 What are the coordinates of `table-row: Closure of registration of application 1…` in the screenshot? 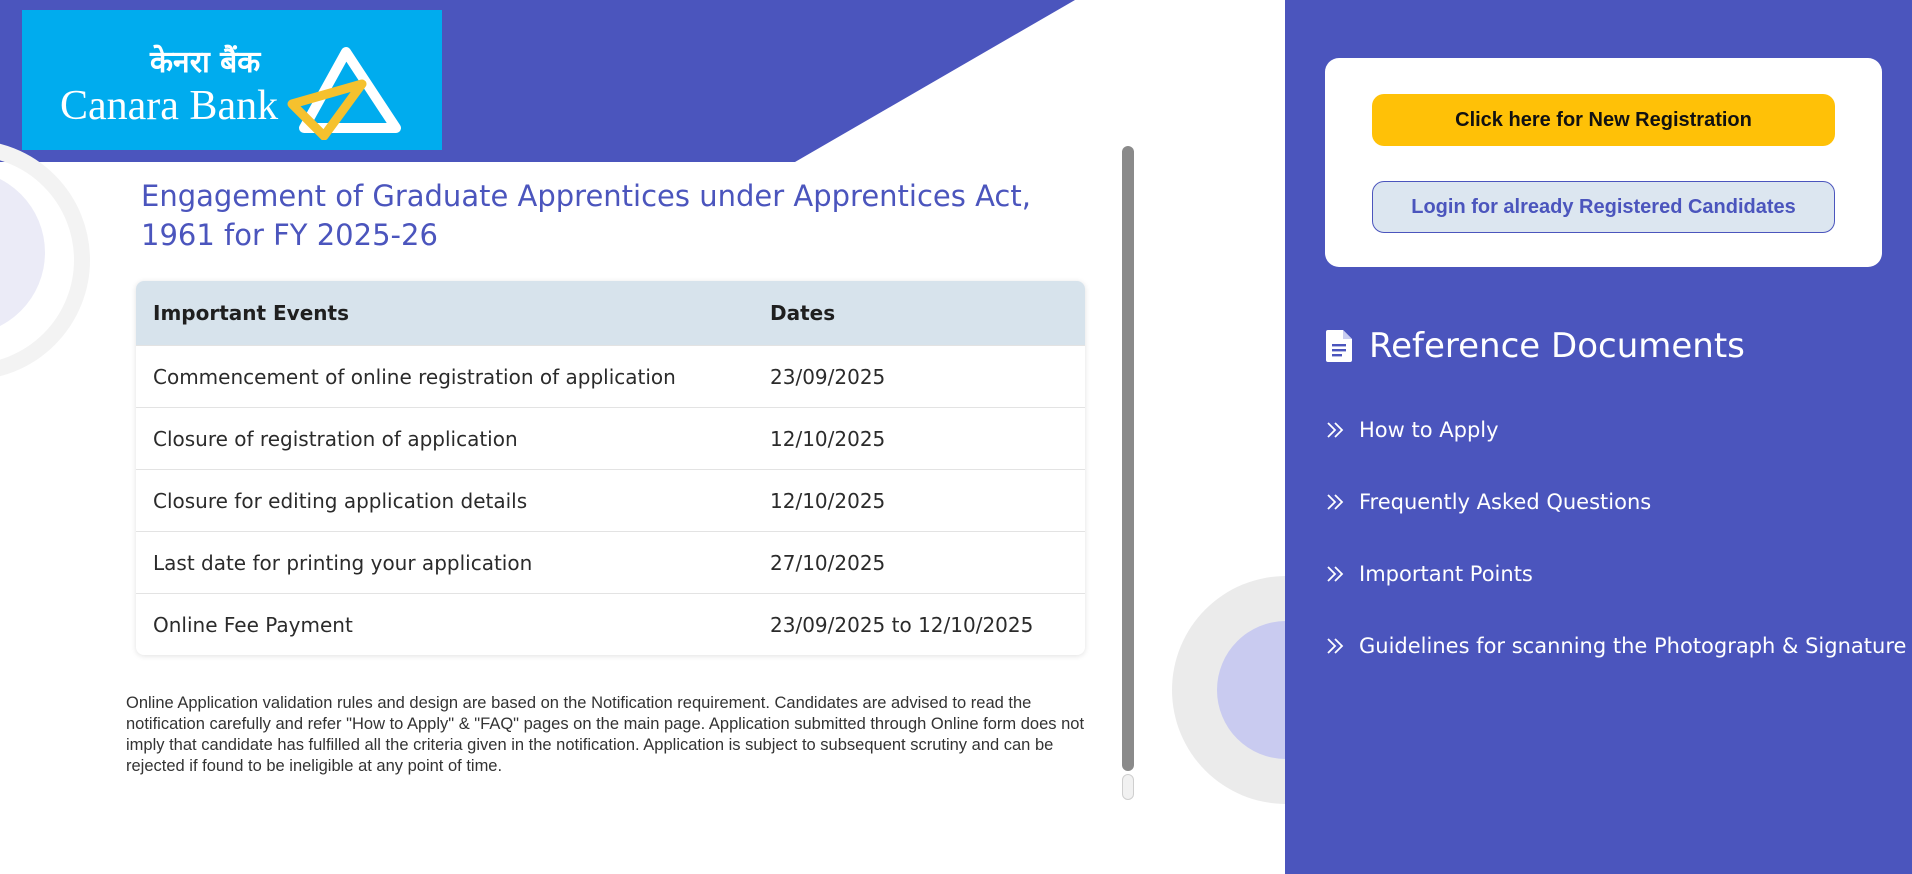 It's located at (610, 438).